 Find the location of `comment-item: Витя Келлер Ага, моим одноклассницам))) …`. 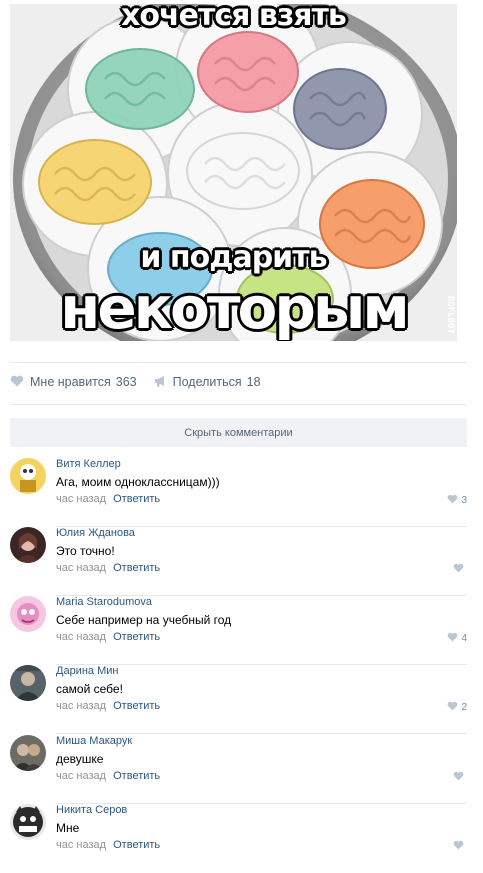

comment-item: Витя Келлер Ага, моим одноклассницам))) … is located at coordinates (238, 492).